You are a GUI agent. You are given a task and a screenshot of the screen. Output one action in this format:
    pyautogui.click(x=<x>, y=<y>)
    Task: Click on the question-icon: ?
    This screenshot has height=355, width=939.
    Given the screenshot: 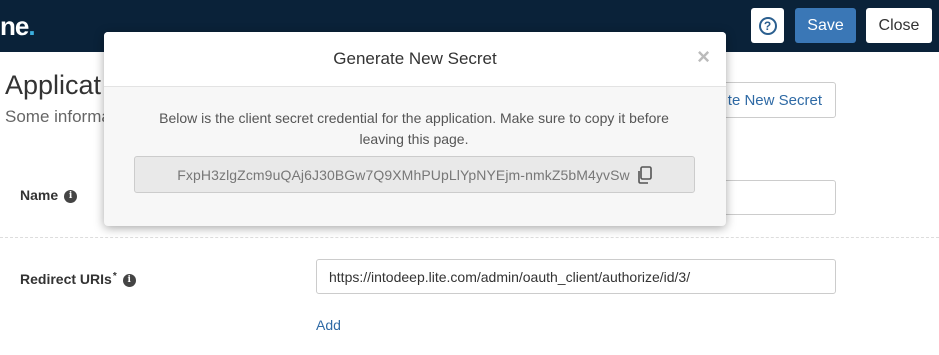 What is the action you would take?
    pyautogui.click(x=767, y=25)
    